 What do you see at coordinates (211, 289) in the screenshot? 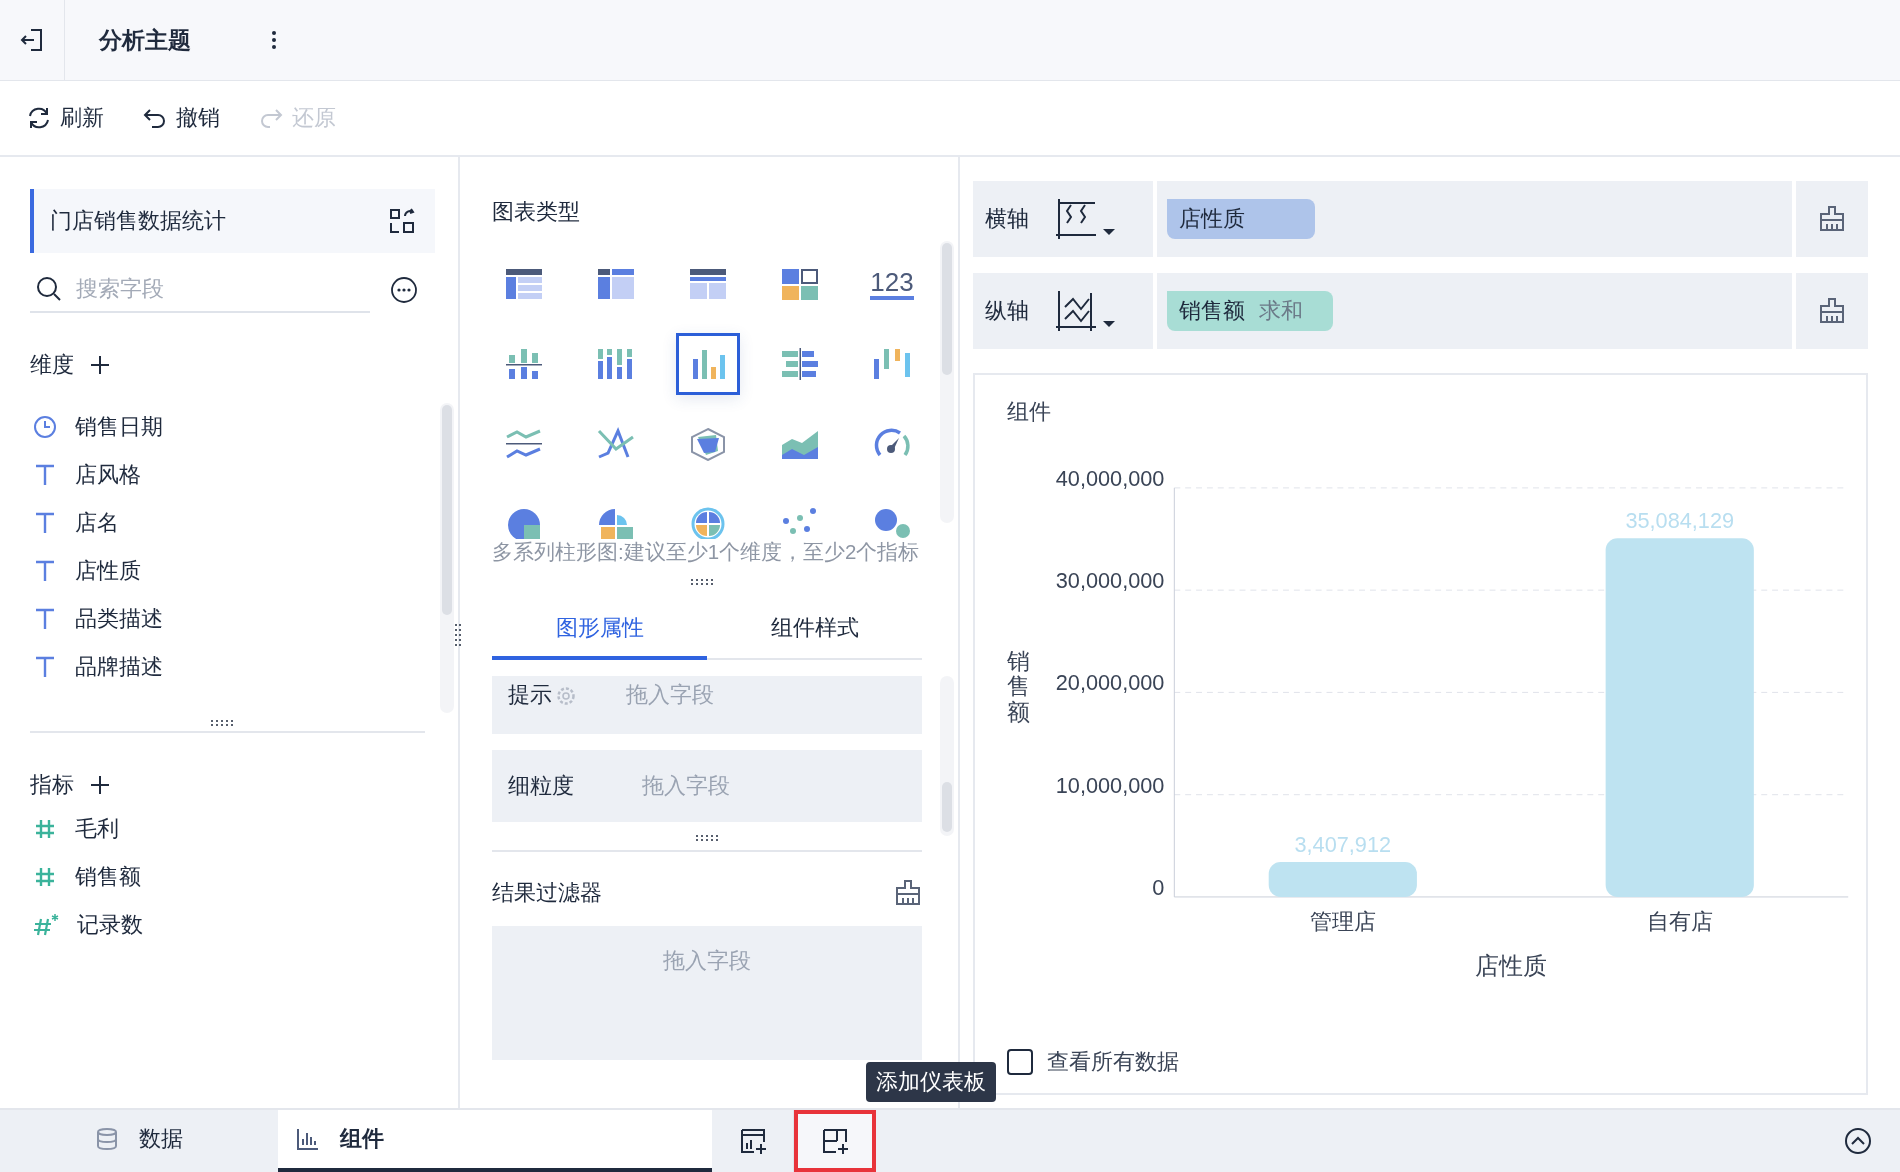
I see `search-field: 搜索字段` at bounding box center [211, 289].